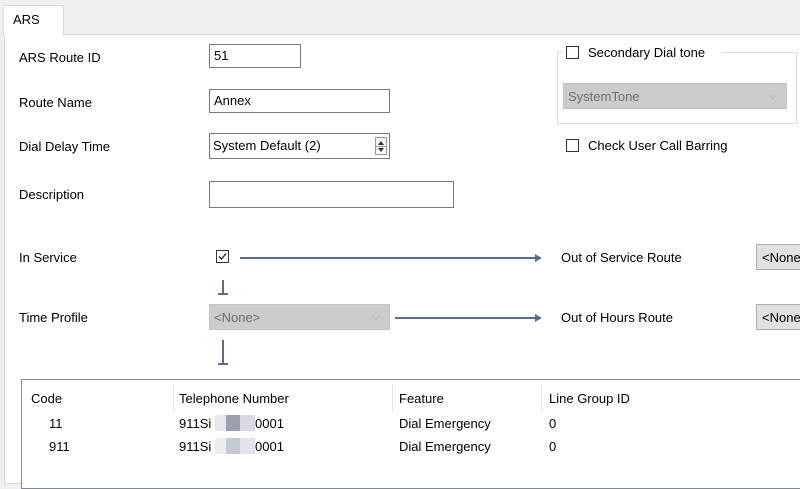 The width and height of the screenshot is (800, 489). I want to click on tab-ars: ARS, so click(33, 20).